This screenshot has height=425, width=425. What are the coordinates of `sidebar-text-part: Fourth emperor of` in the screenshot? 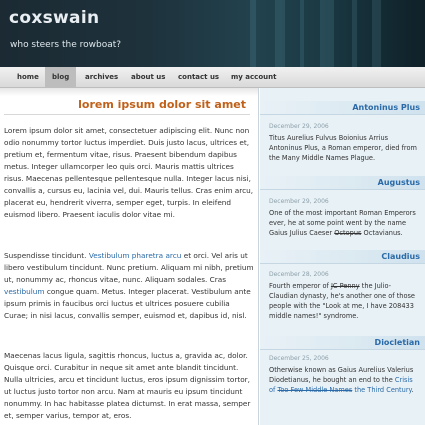 It's located at (300, 286).